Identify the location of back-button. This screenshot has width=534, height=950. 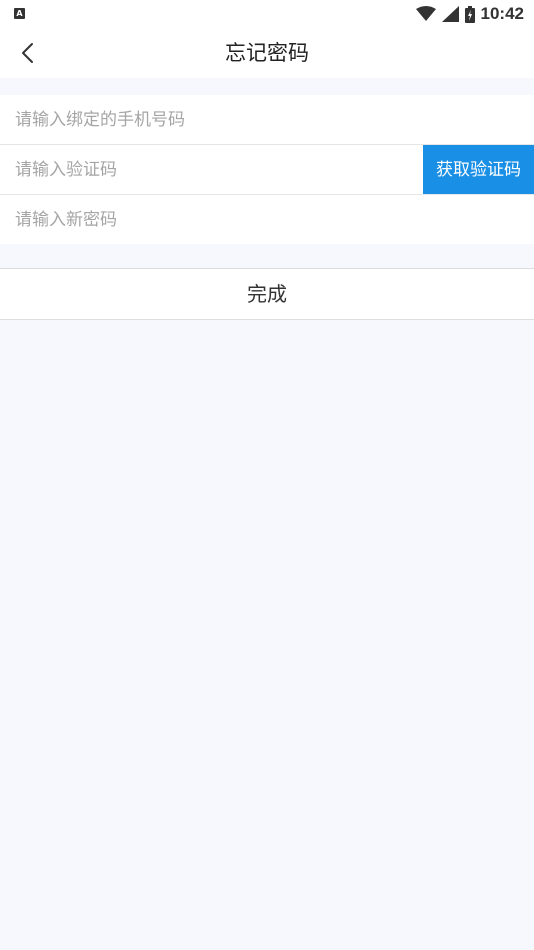
(28, 53).